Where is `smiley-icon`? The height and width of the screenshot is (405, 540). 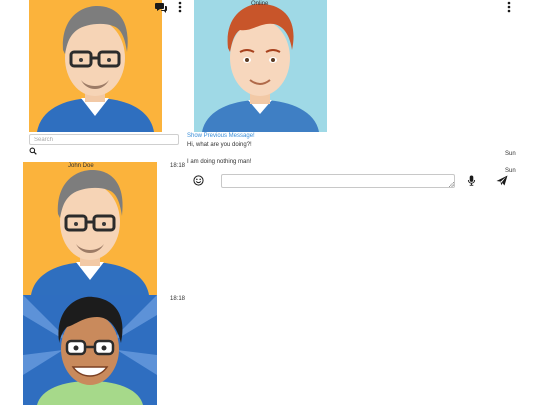
smiley-icon is located at coordinates (198, 180).